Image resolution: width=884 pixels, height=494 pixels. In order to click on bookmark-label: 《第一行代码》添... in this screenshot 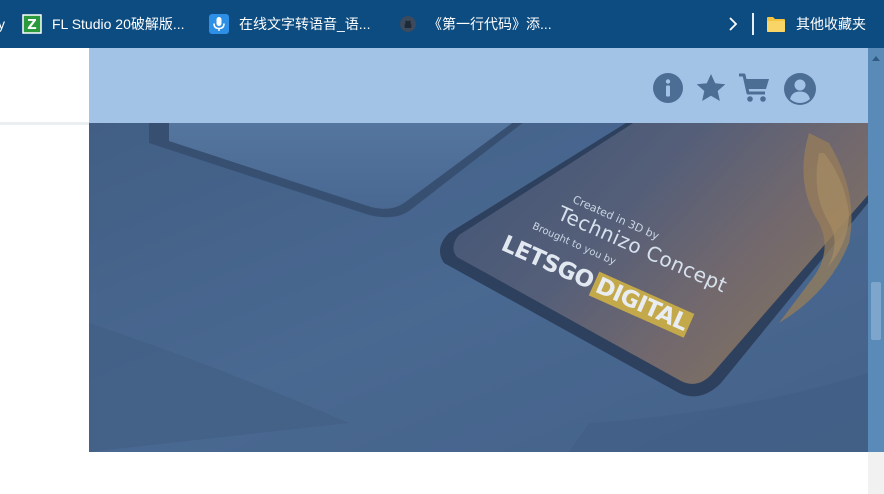, I will do `click(490, 24)`.